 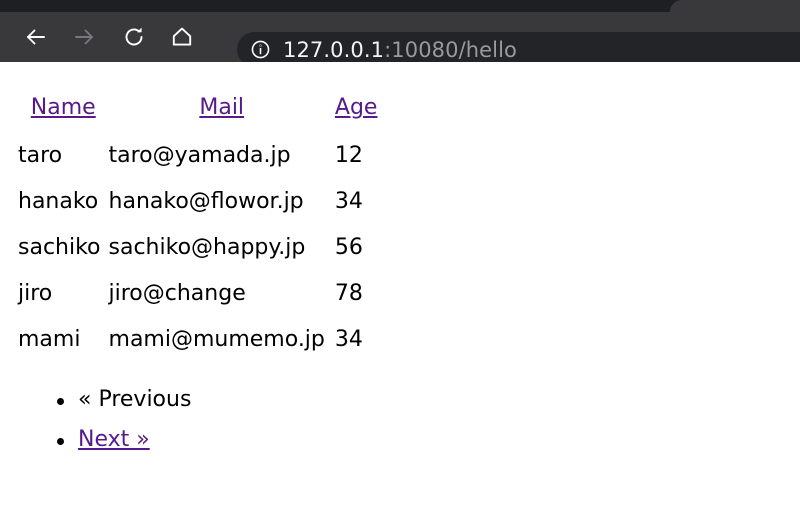 I want to click on cell-name: sachiko, so click(x=59, y=247).